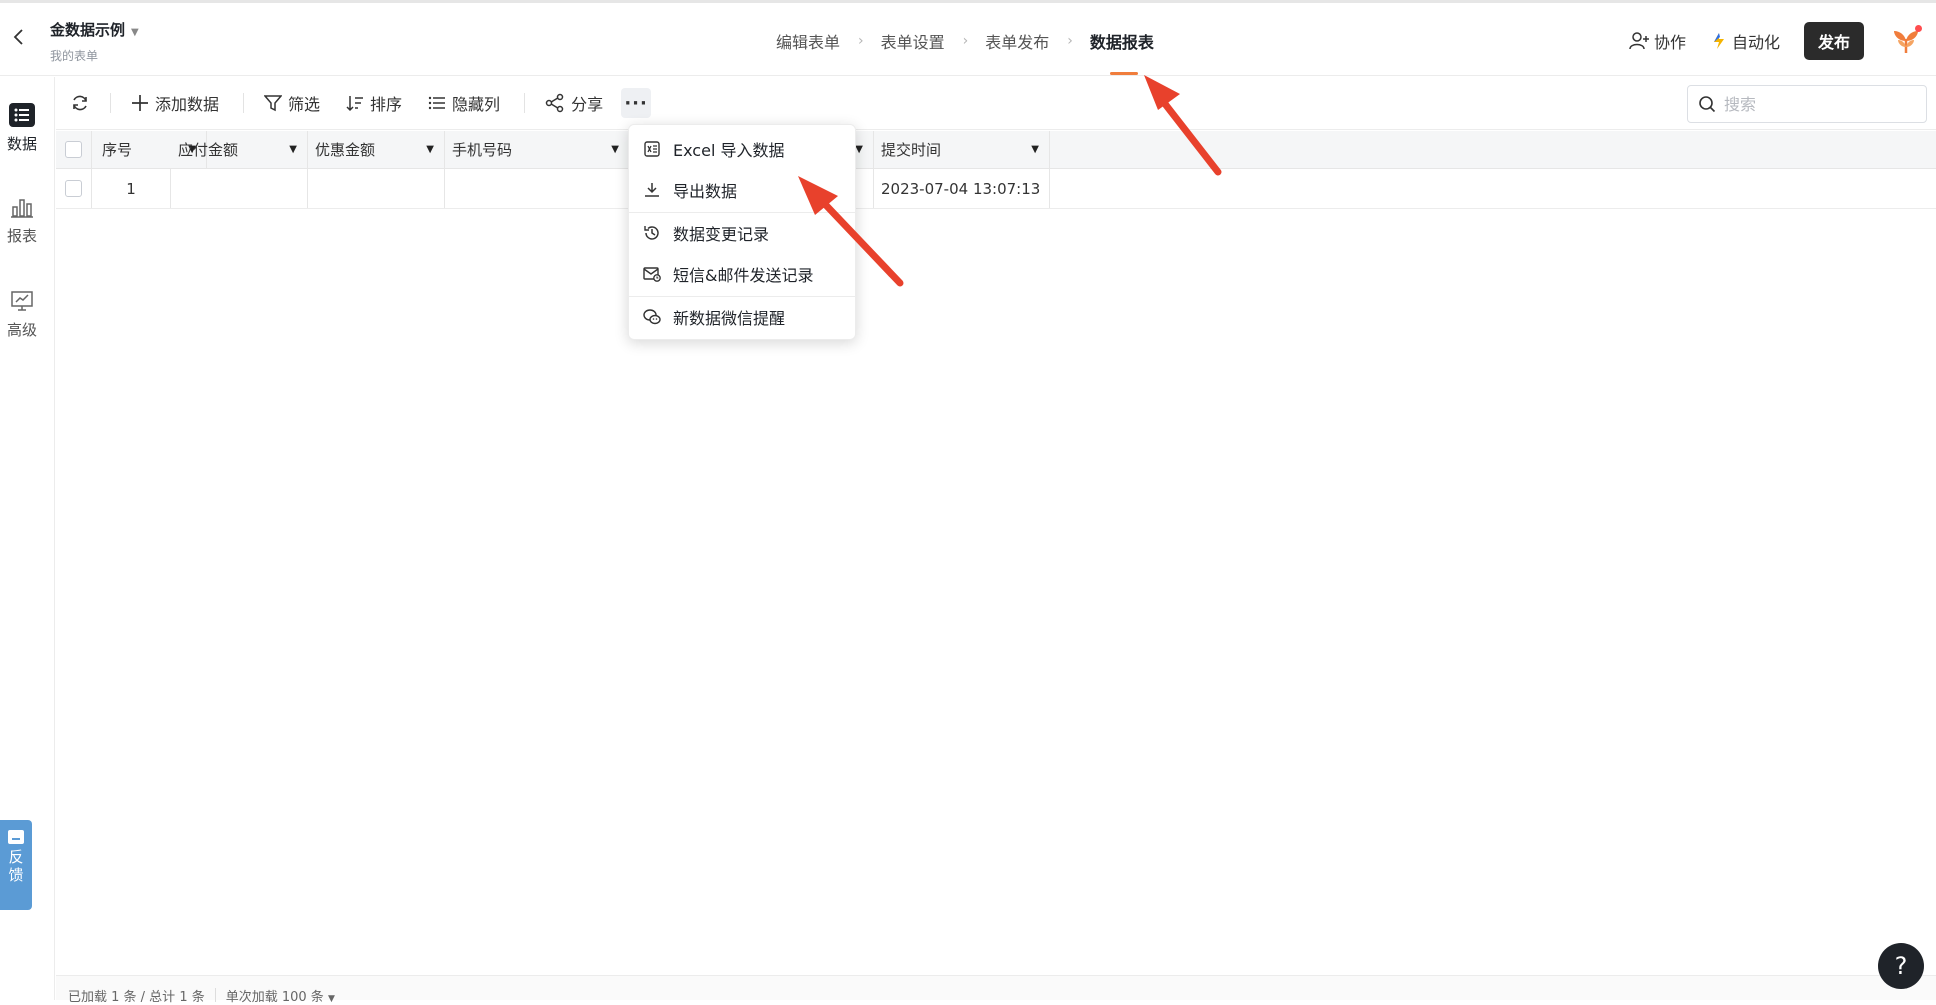  What do you see at coordinates (652, 317) in the screenshot?
I see `wechat-icon` at bounding box center [652, 317].